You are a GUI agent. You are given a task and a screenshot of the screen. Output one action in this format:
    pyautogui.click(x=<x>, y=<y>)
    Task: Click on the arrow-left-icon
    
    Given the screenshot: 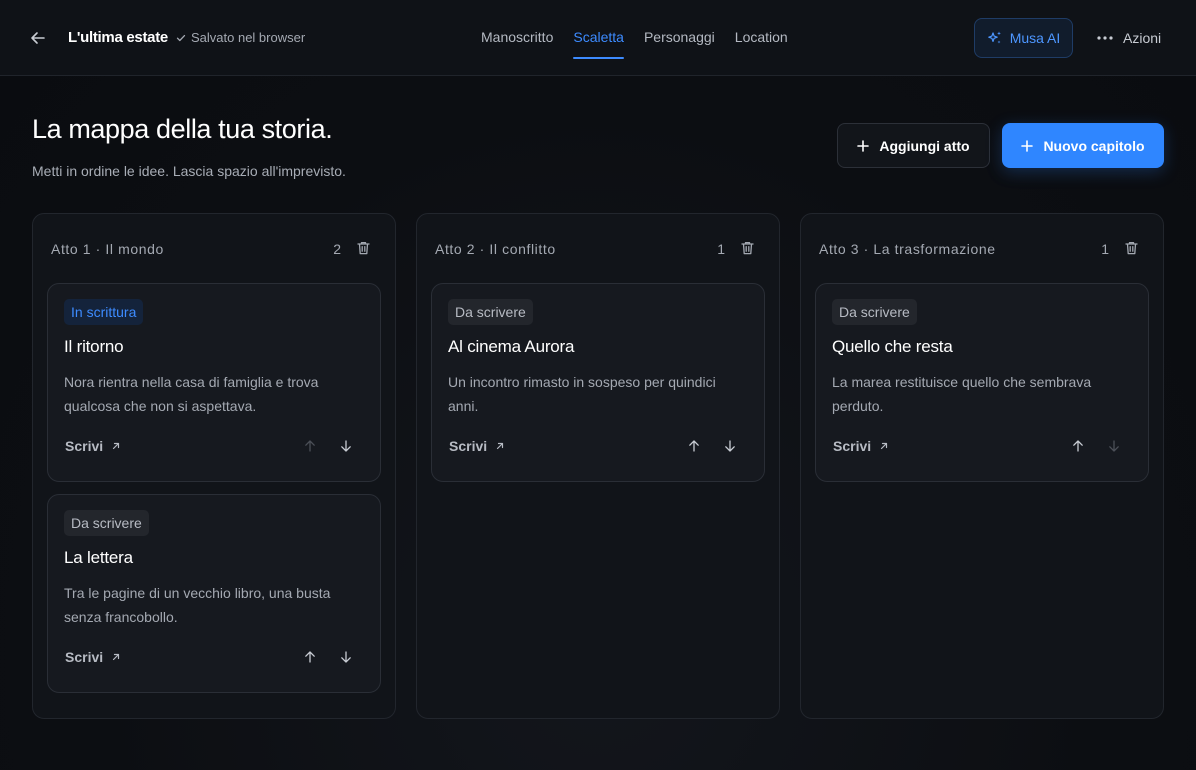 What is the action you would take?
    pyautogui.click(x=38, y=38)
    